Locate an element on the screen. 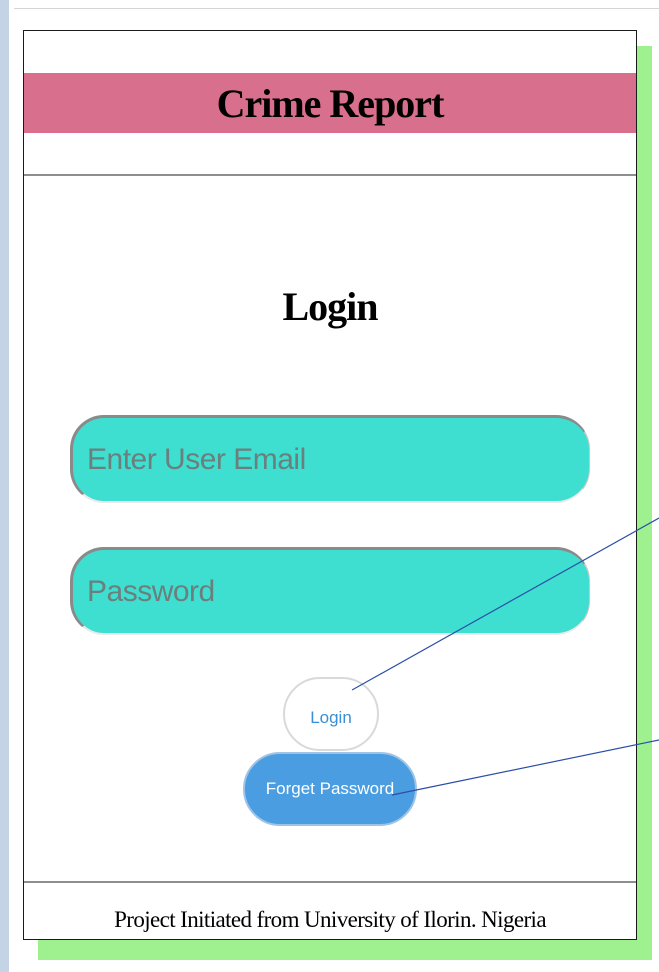 This screenshot has width=659, height=972. page-top-rule is located at coordinates (336, 8).